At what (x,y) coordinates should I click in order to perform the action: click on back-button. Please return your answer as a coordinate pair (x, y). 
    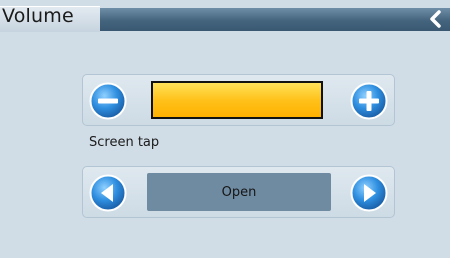
    Looking at the image, I should click on (436, 19).